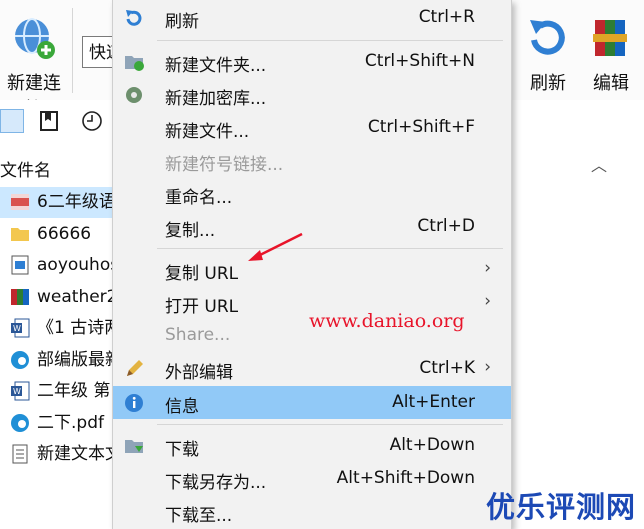 The image size is (644, 529). I want to click on refresh-button: 刷新, so click(548, 54).